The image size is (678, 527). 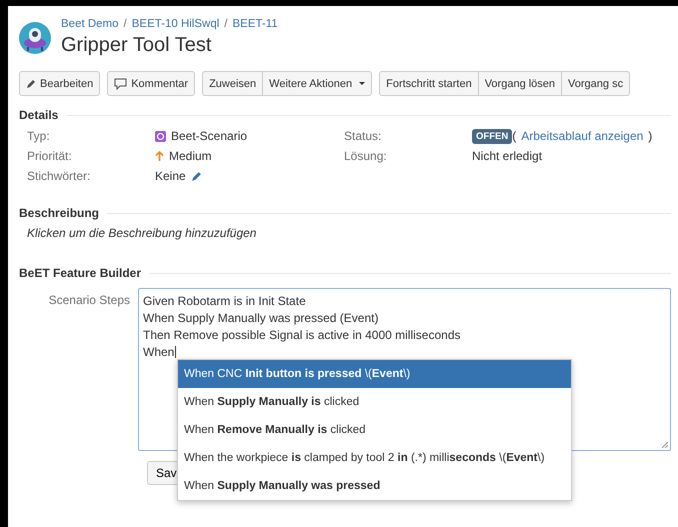 What do you see at coordinates (429, 83) in the screenshot?
I see `toolbar-button: Fortschritt starten` at bounding box center [429, 83].